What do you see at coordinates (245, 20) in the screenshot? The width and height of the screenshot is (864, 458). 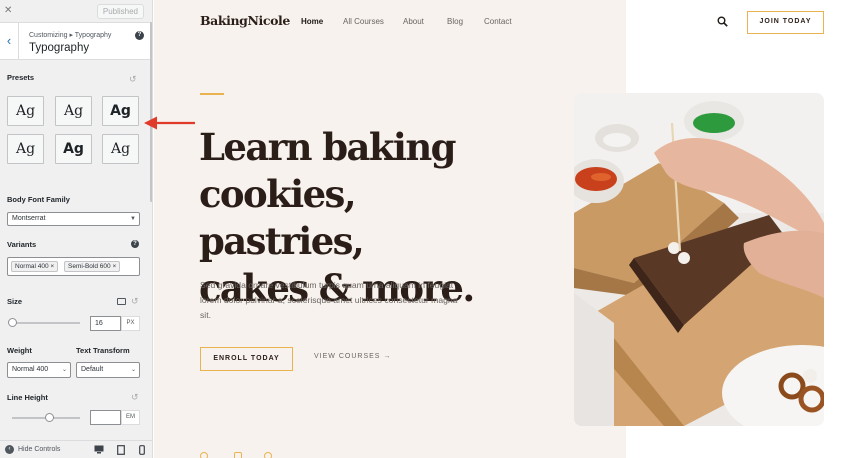 I see `site-logo: BakingNicole` at bounding box center [245, 20].